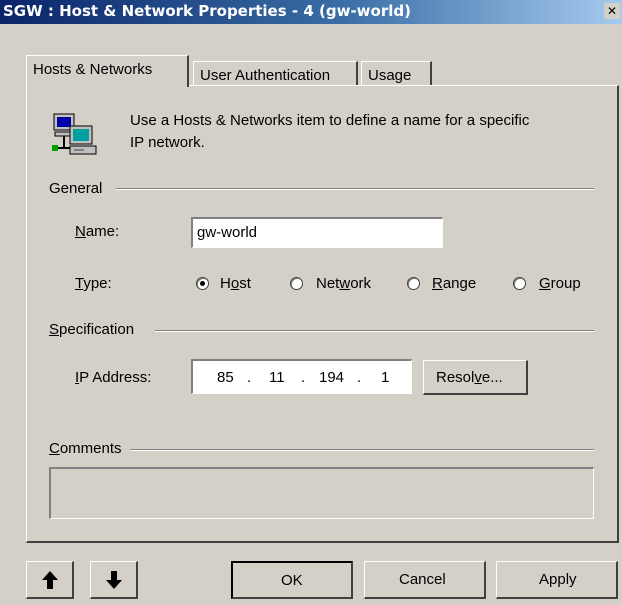 This screenshot has width=622, height=605. What do you see at coordinates (385, 377) in the screenshot?
I see `ip-octet-4: 1` at bounding box center [385, 377].